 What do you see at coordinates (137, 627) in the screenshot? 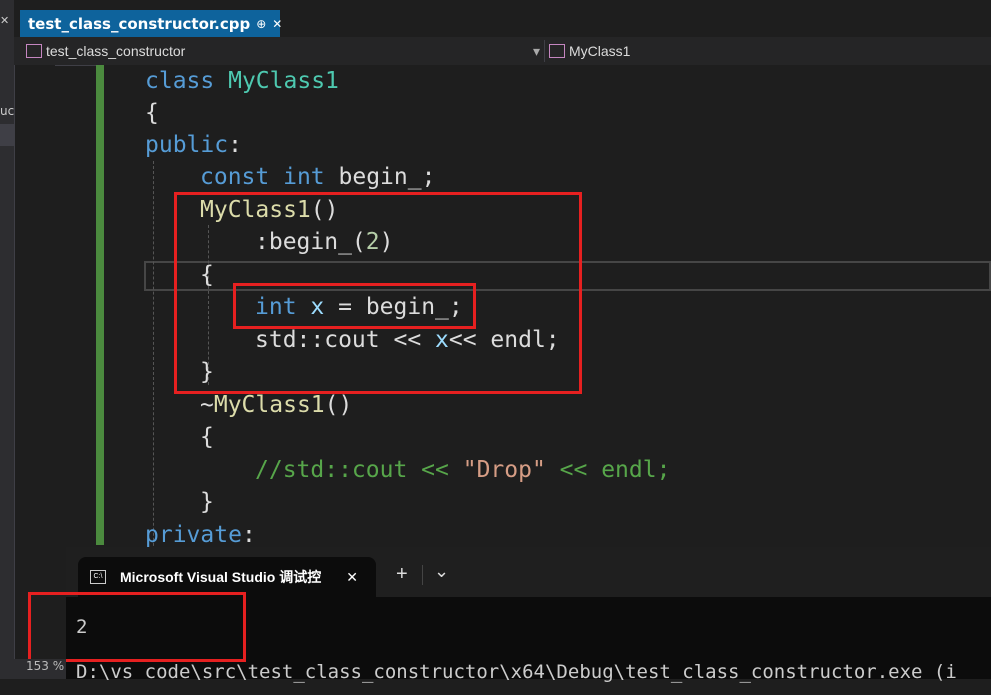
I see `output-highlight-box` at bounding box center [137, 627].